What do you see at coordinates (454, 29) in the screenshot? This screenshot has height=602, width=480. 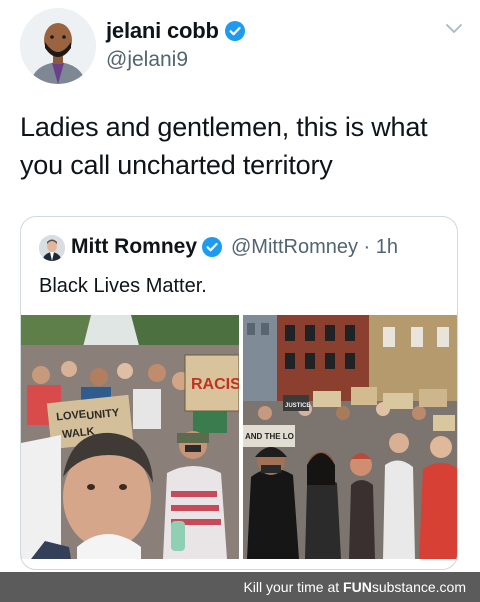 I see `chevron-down-icon` at bounding box center [454, 29].